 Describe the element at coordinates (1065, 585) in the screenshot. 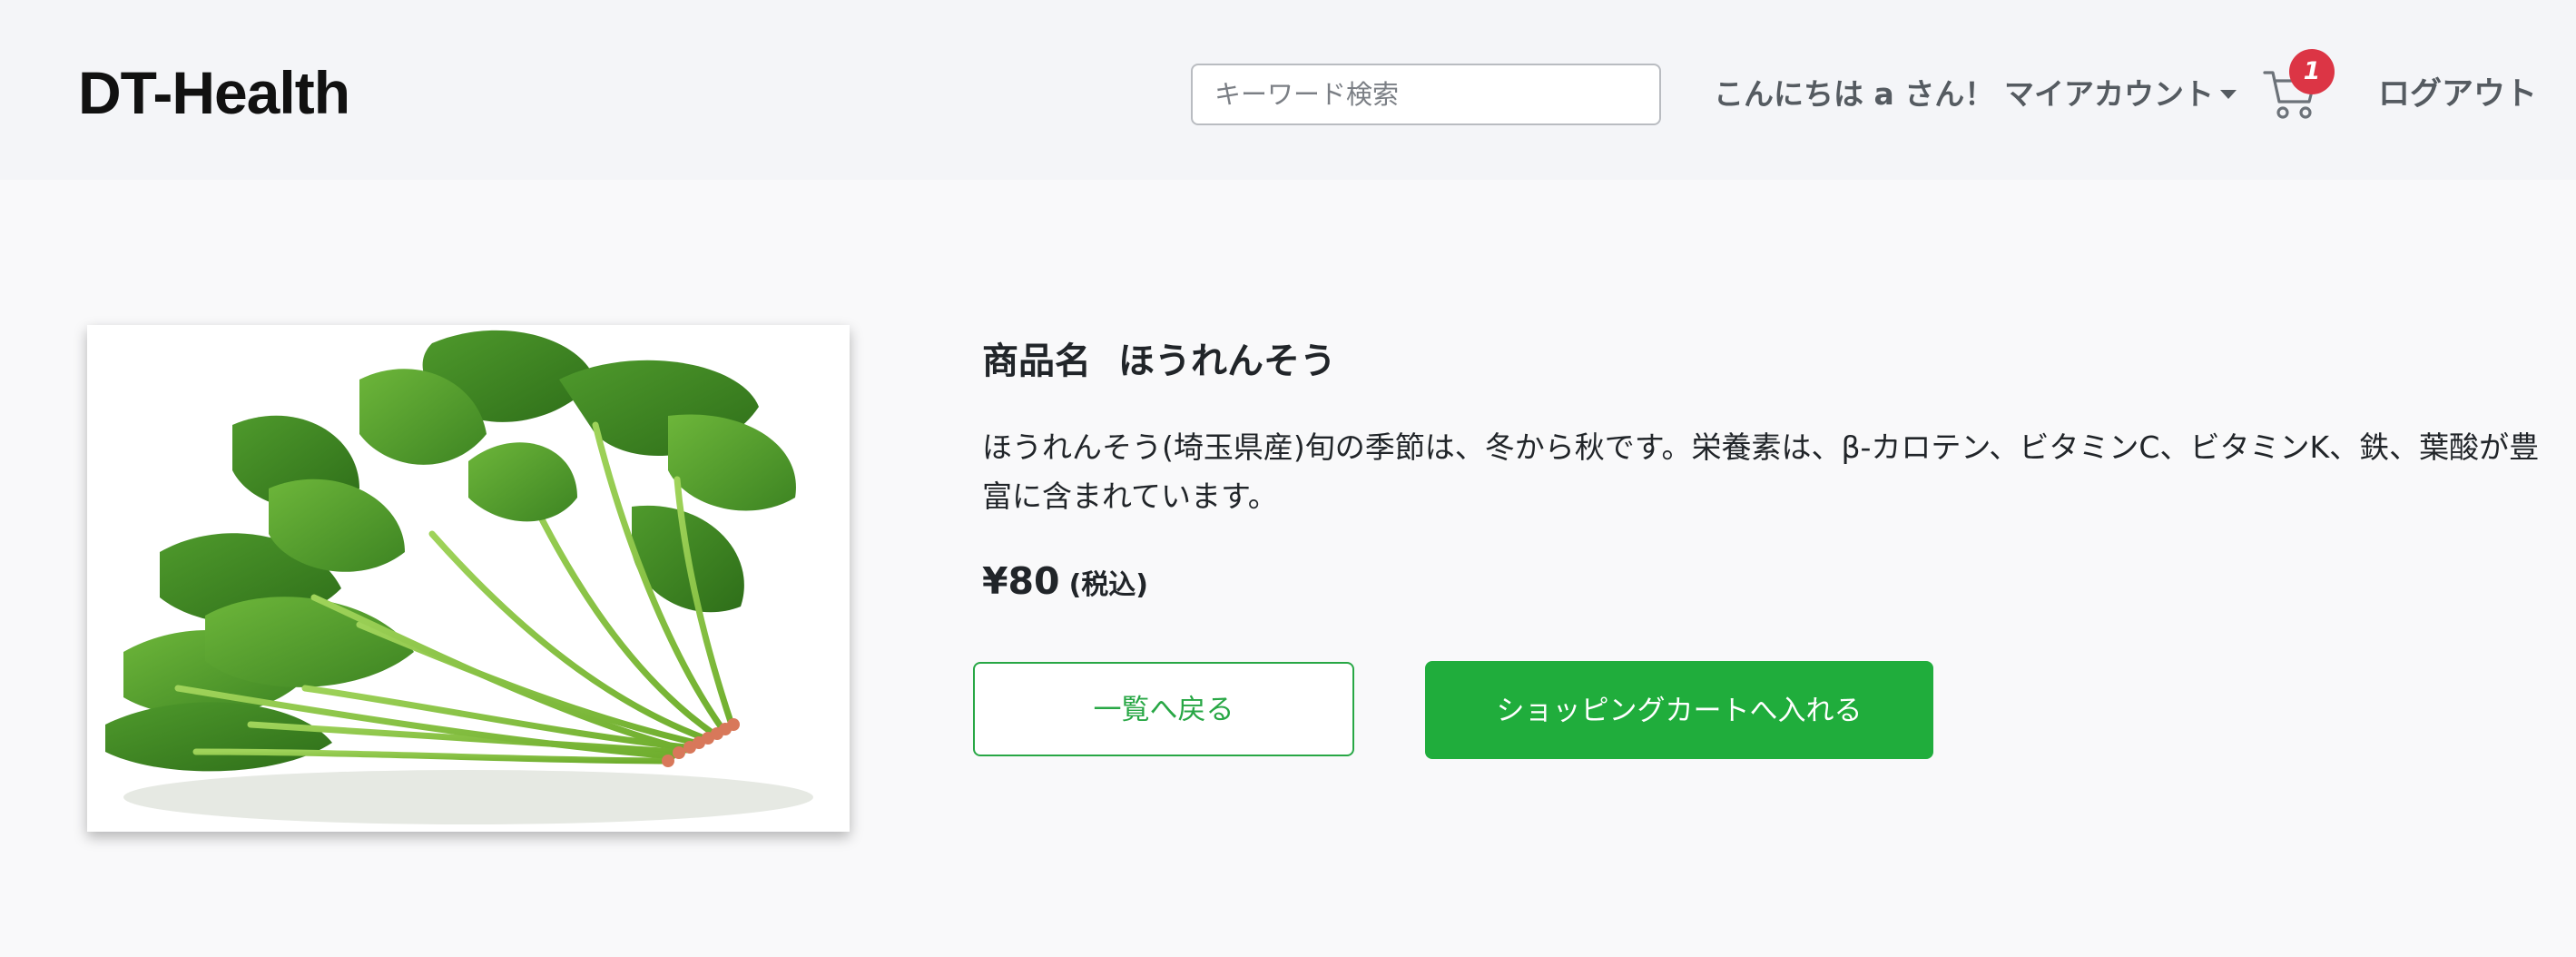

I see `product-price: ¥80 (税込)` at that location.